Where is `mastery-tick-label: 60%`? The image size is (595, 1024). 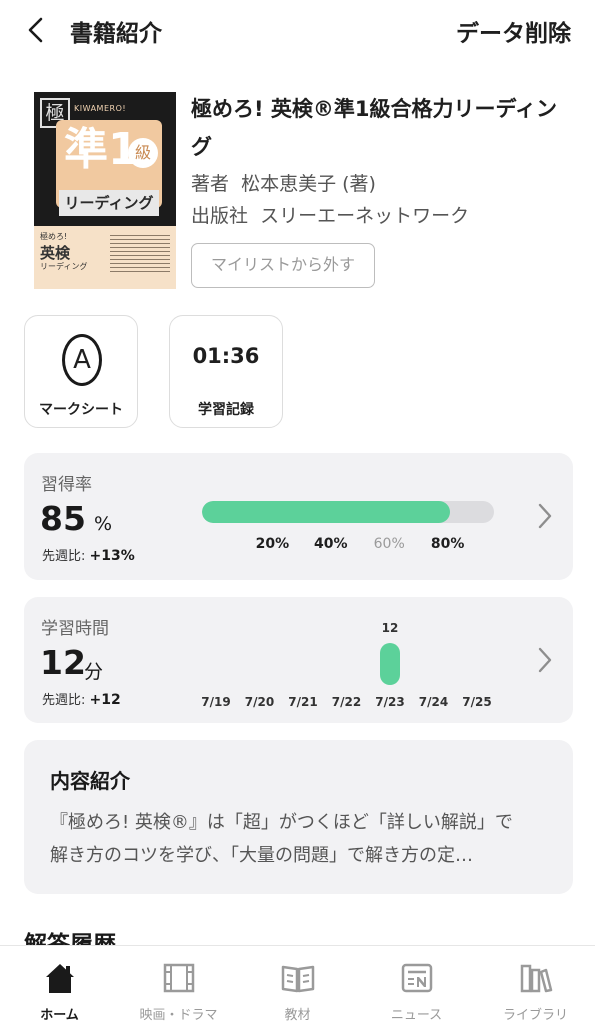 mastery-tick-label: 60% is located at coordinates (389, 544).